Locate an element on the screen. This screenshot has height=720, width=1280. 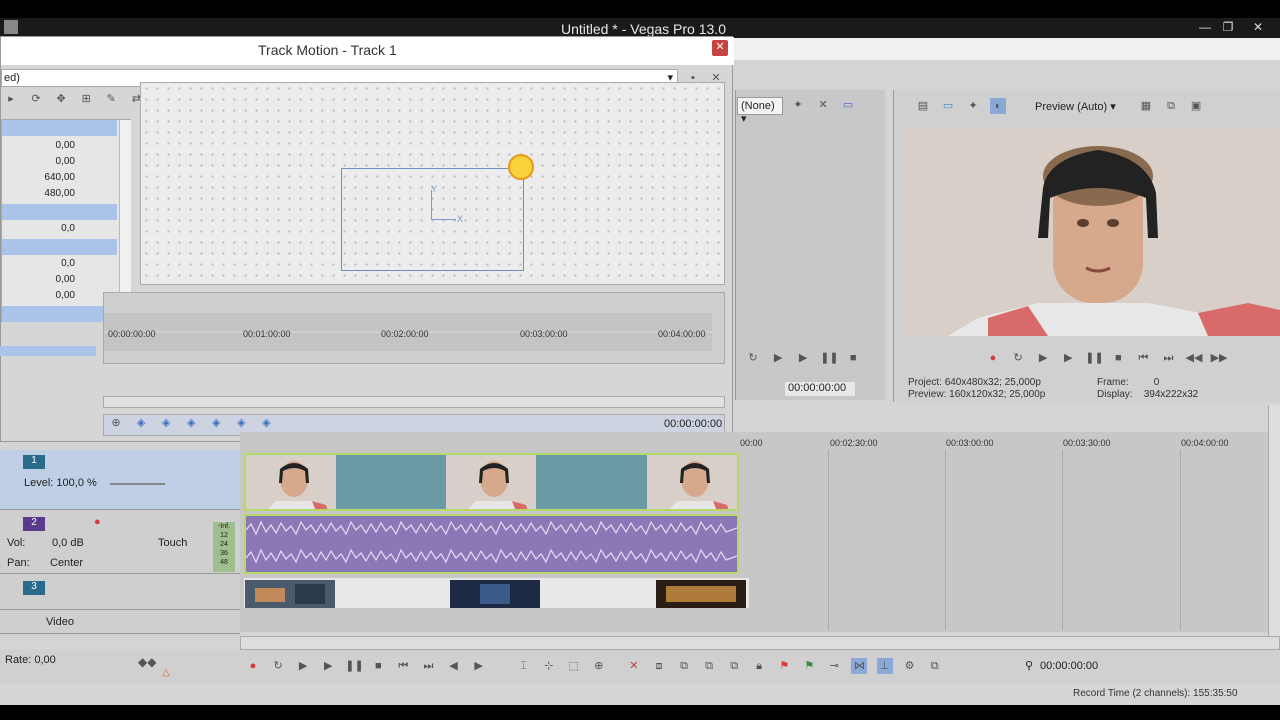
maximize-button: ❐ is located at coordinates (1228, 28).